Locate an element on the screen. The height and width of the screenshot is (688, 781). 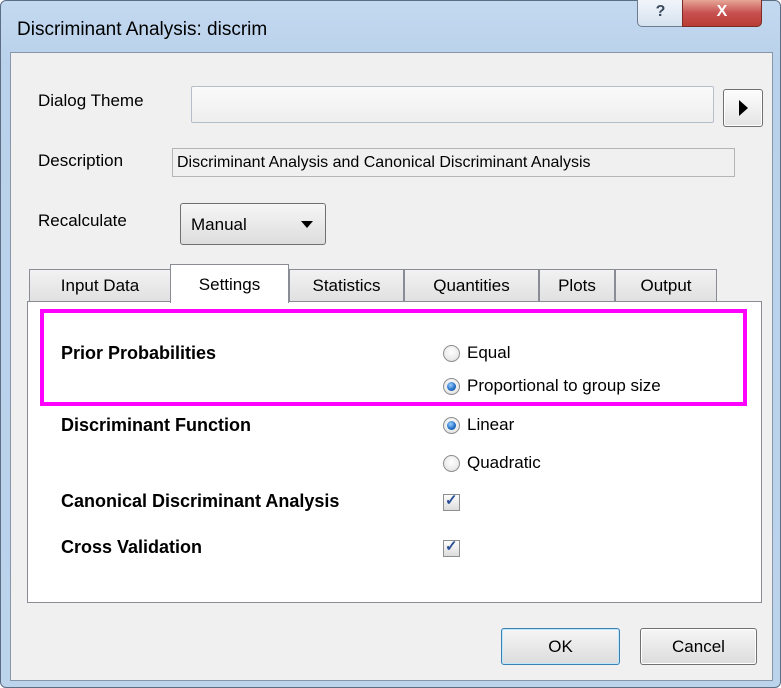
tab-plots: Plots is located at coordinates (577, 285).